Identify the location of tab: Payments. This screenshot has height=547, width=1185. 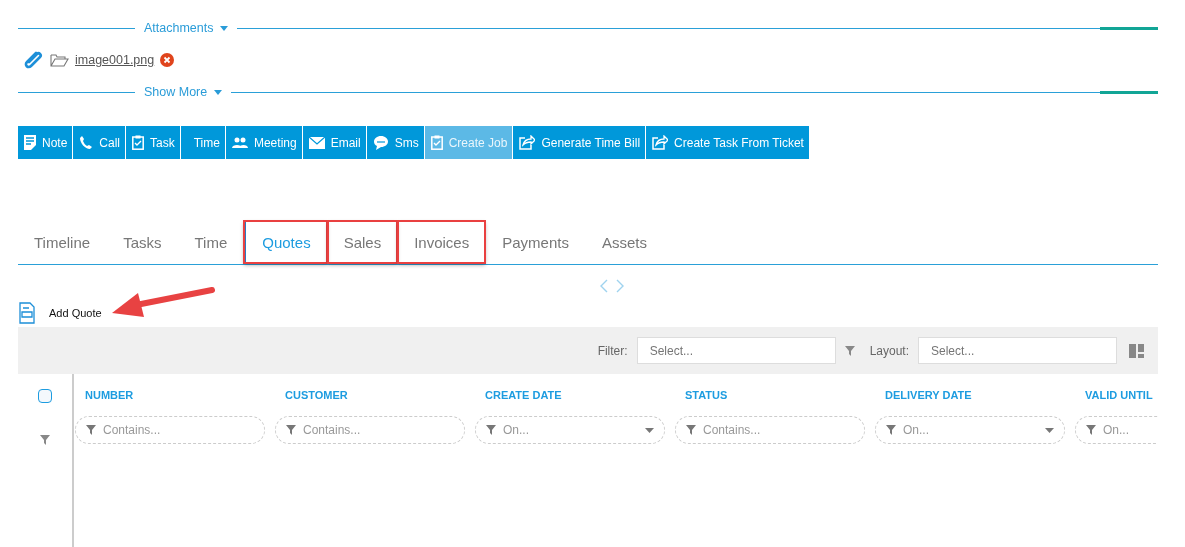
(535, 242).